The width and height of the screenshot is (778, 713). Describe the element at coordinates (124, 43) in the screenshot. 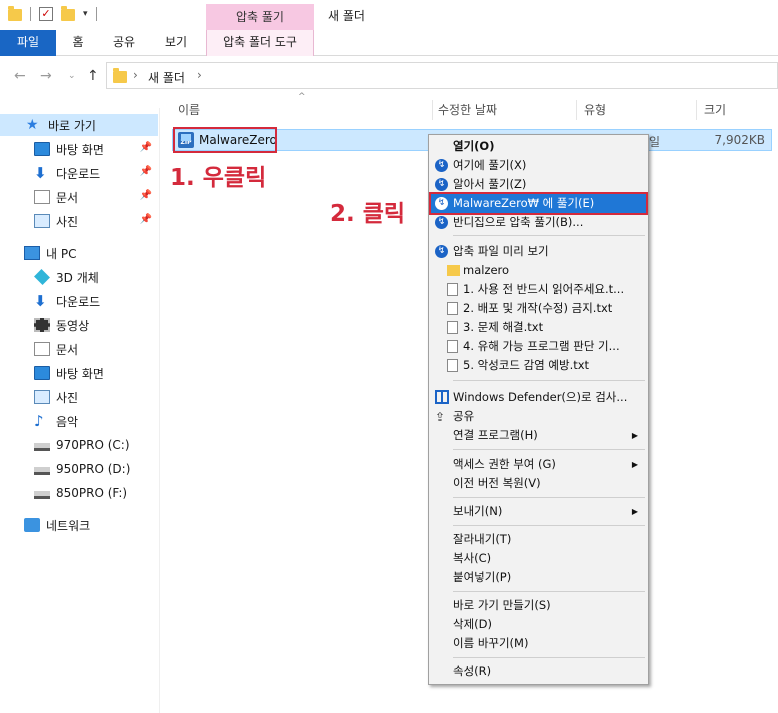

I see `tab-share: 공유` at that location.